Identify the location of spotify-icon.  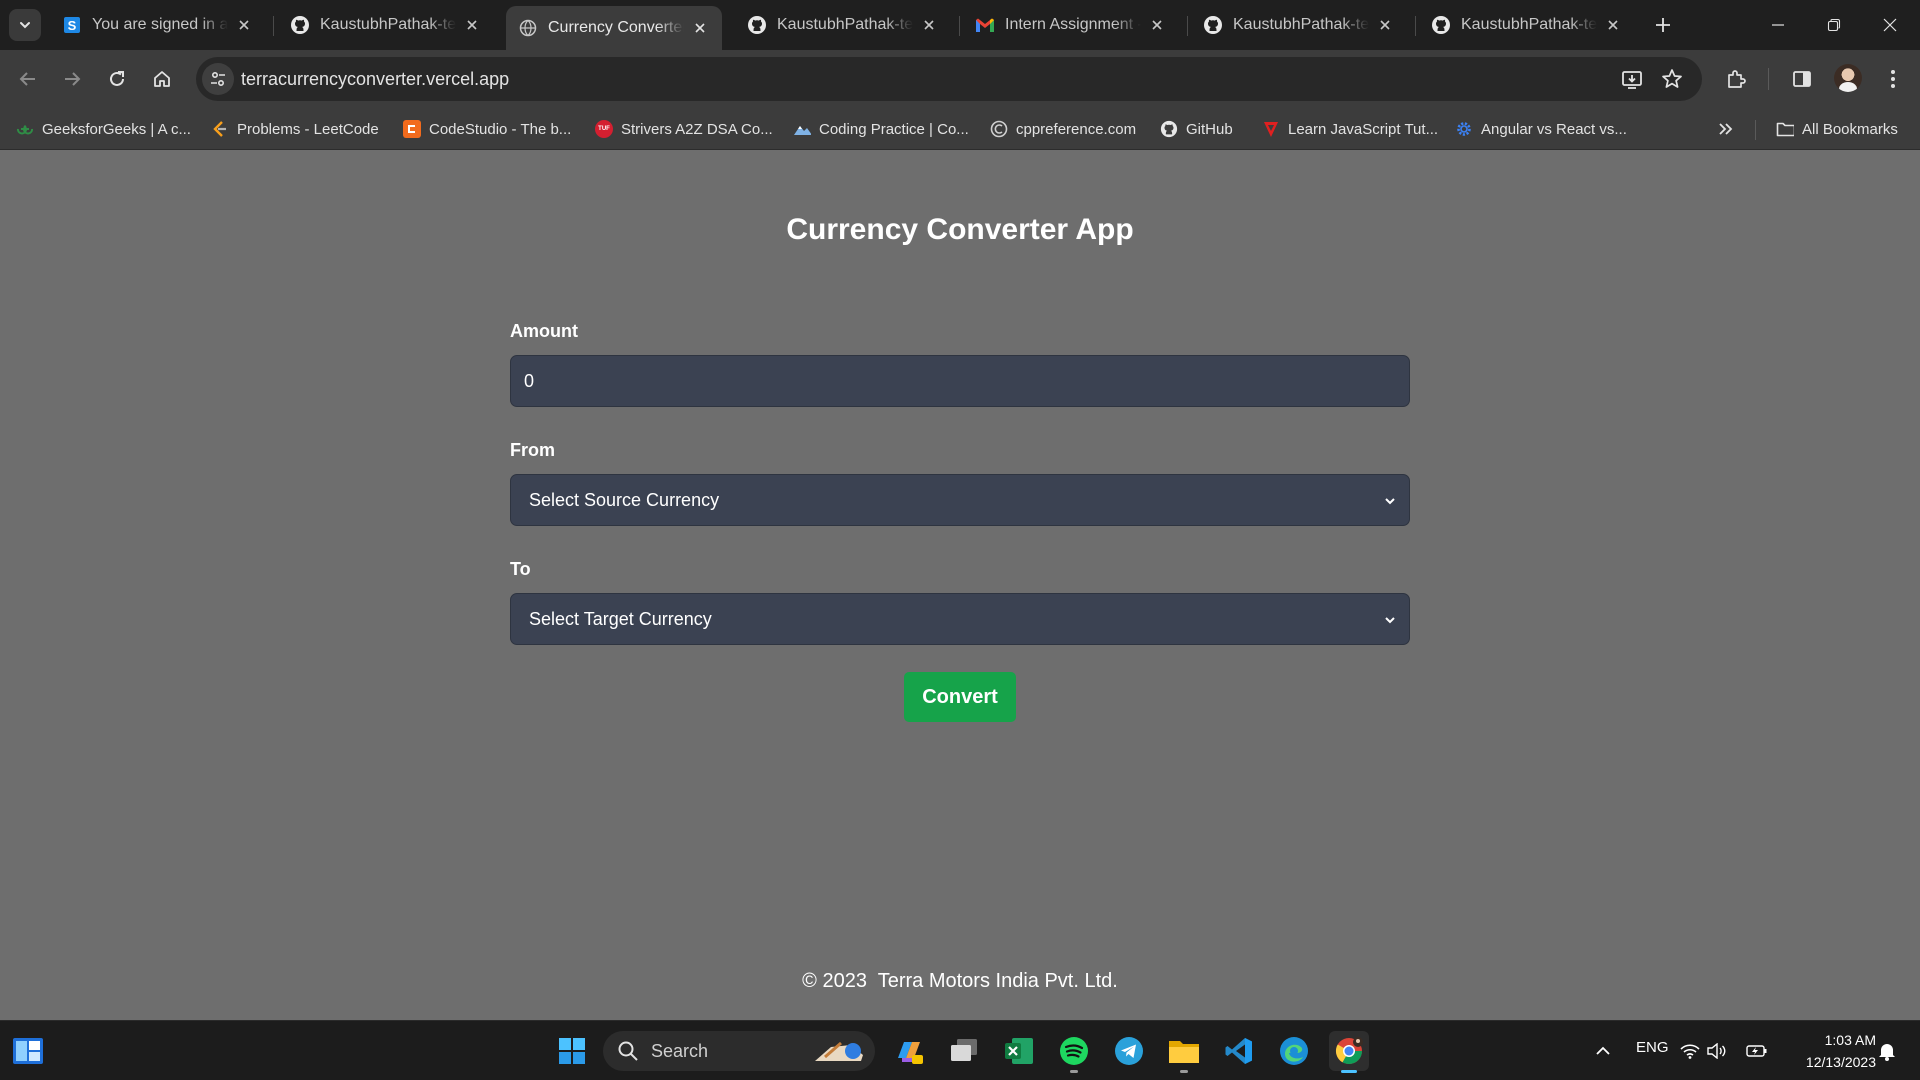
(1074, 1051).